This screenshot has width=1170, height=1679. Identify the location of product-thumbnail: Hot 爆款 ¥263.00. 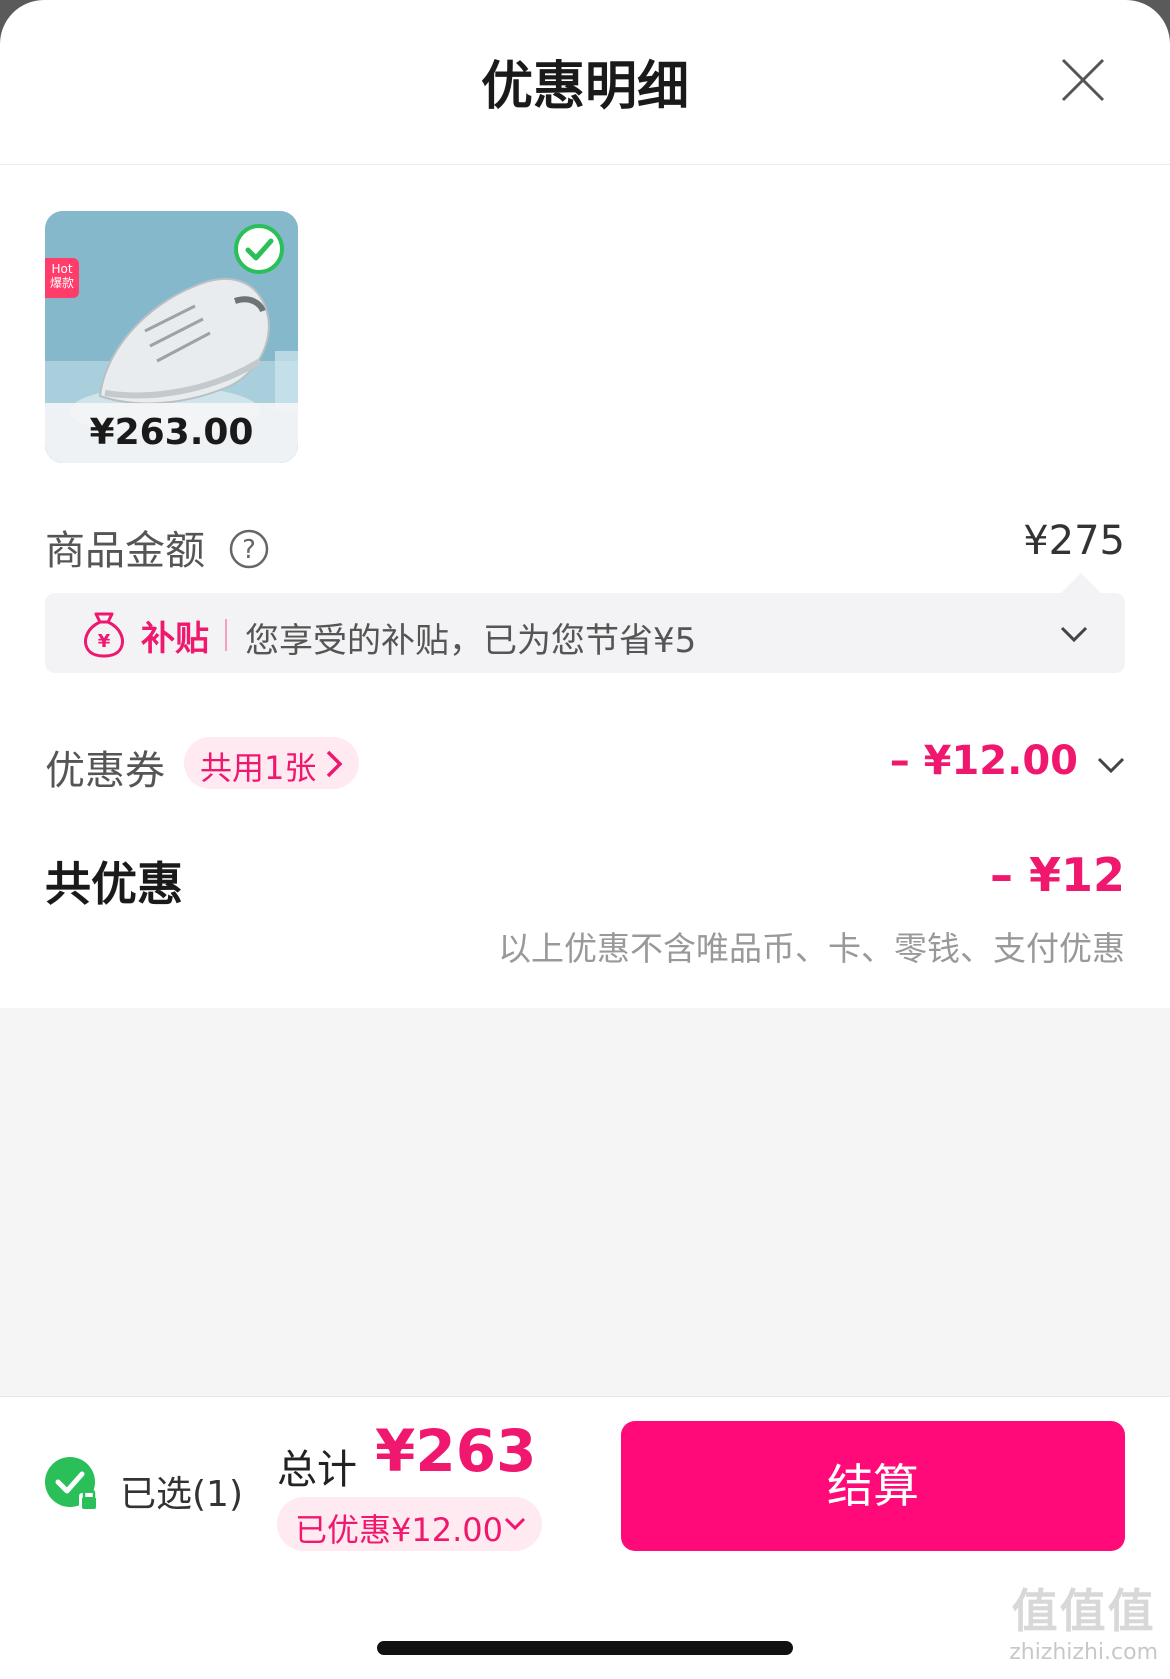
(171, 337).